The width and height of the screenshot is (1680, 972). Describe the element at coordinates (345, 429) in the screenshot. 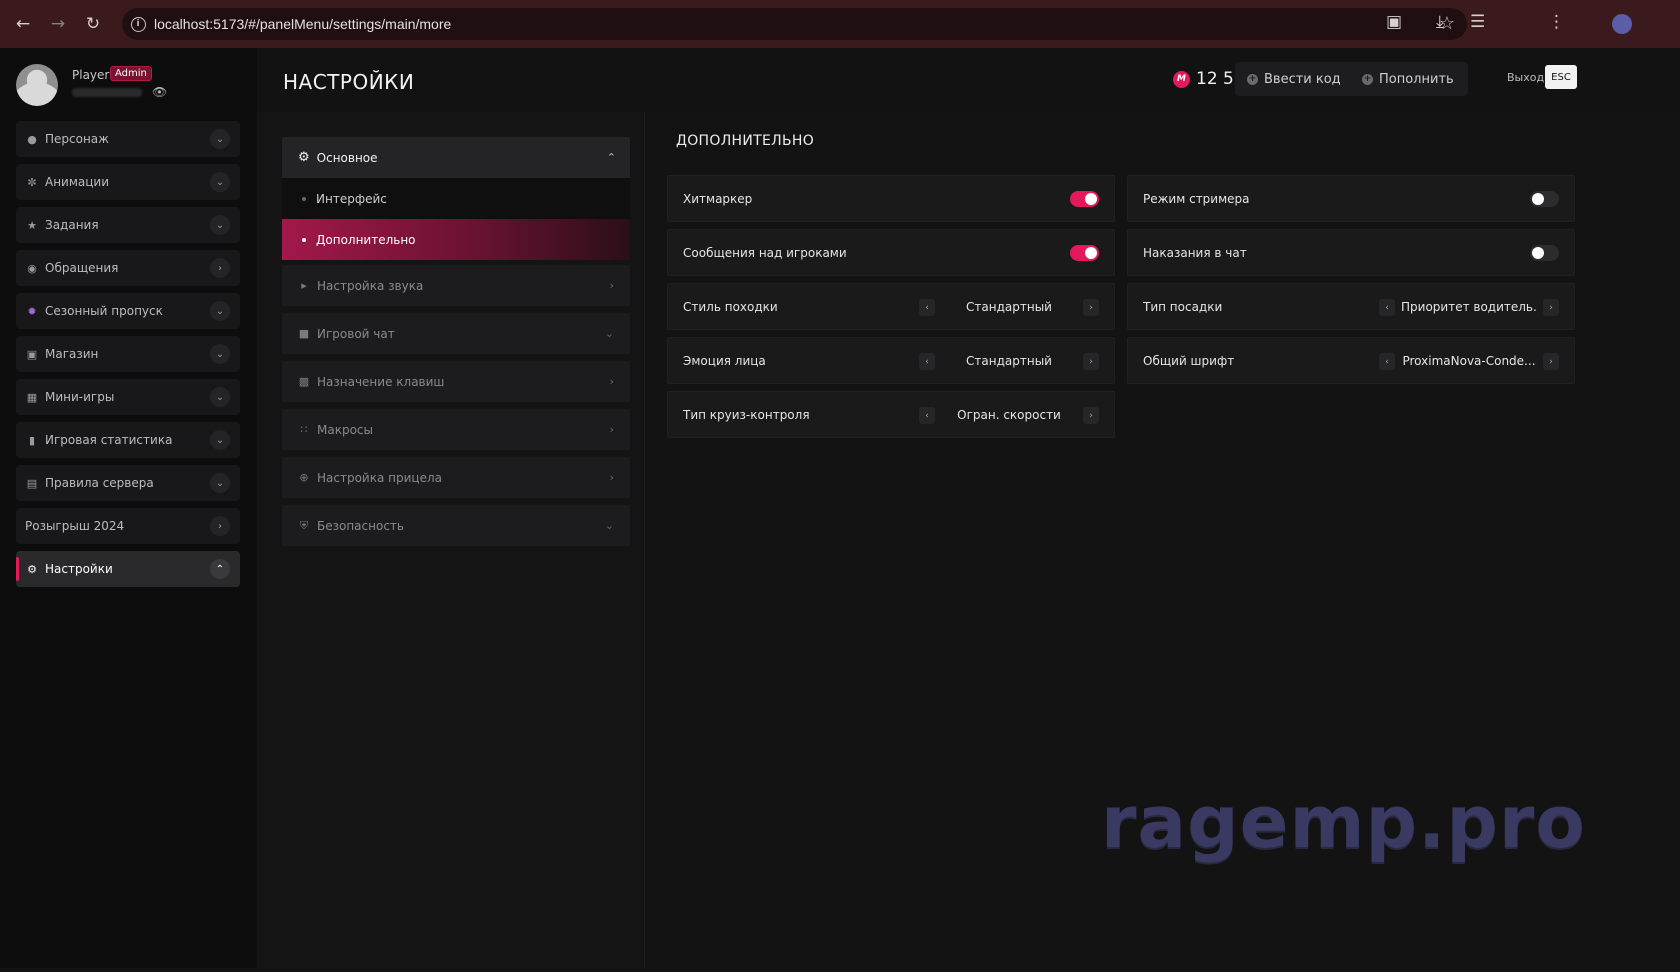

I see `submenu-item-label: Макросы` at that location.